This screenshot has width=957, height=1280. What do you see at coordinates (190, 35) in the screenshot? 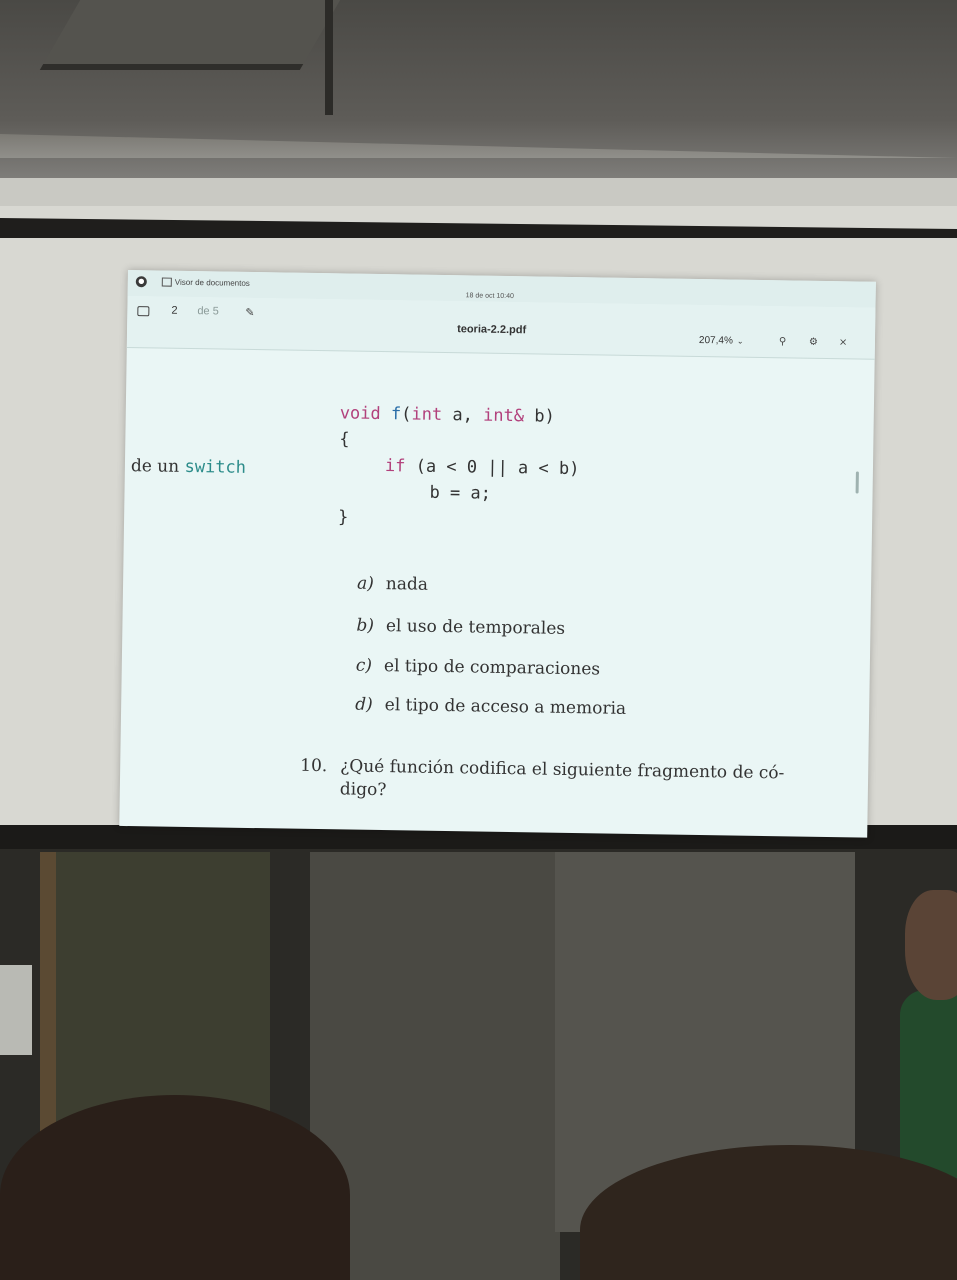
I see `ceiling-light-fixture` at bounding box center [190, 35].